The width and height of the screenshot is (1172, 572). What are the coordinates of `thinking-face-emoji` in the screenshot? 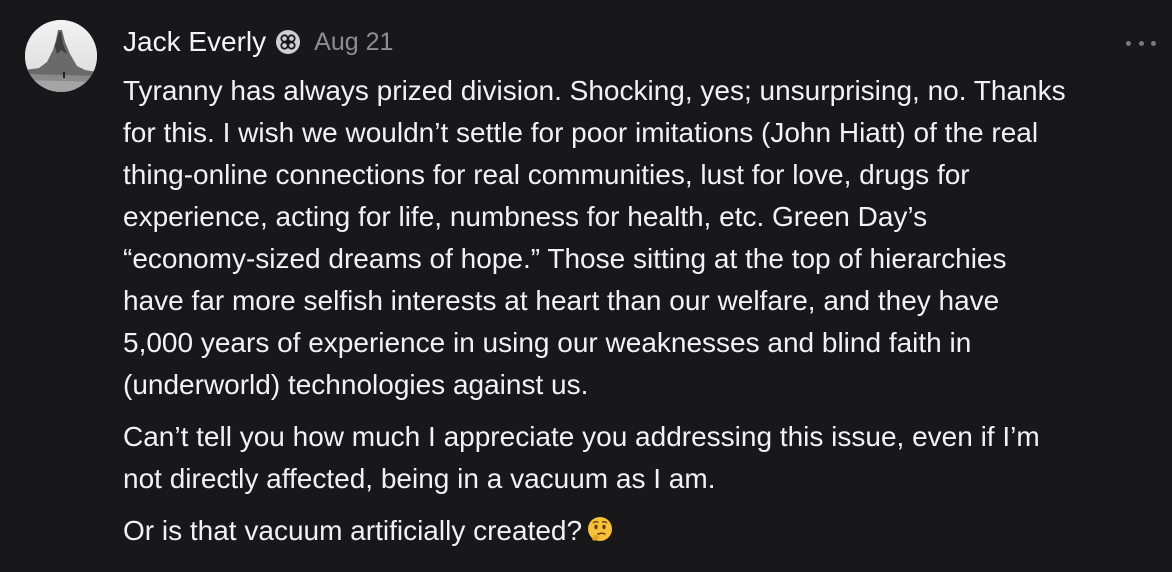 It's located at (600, 529).